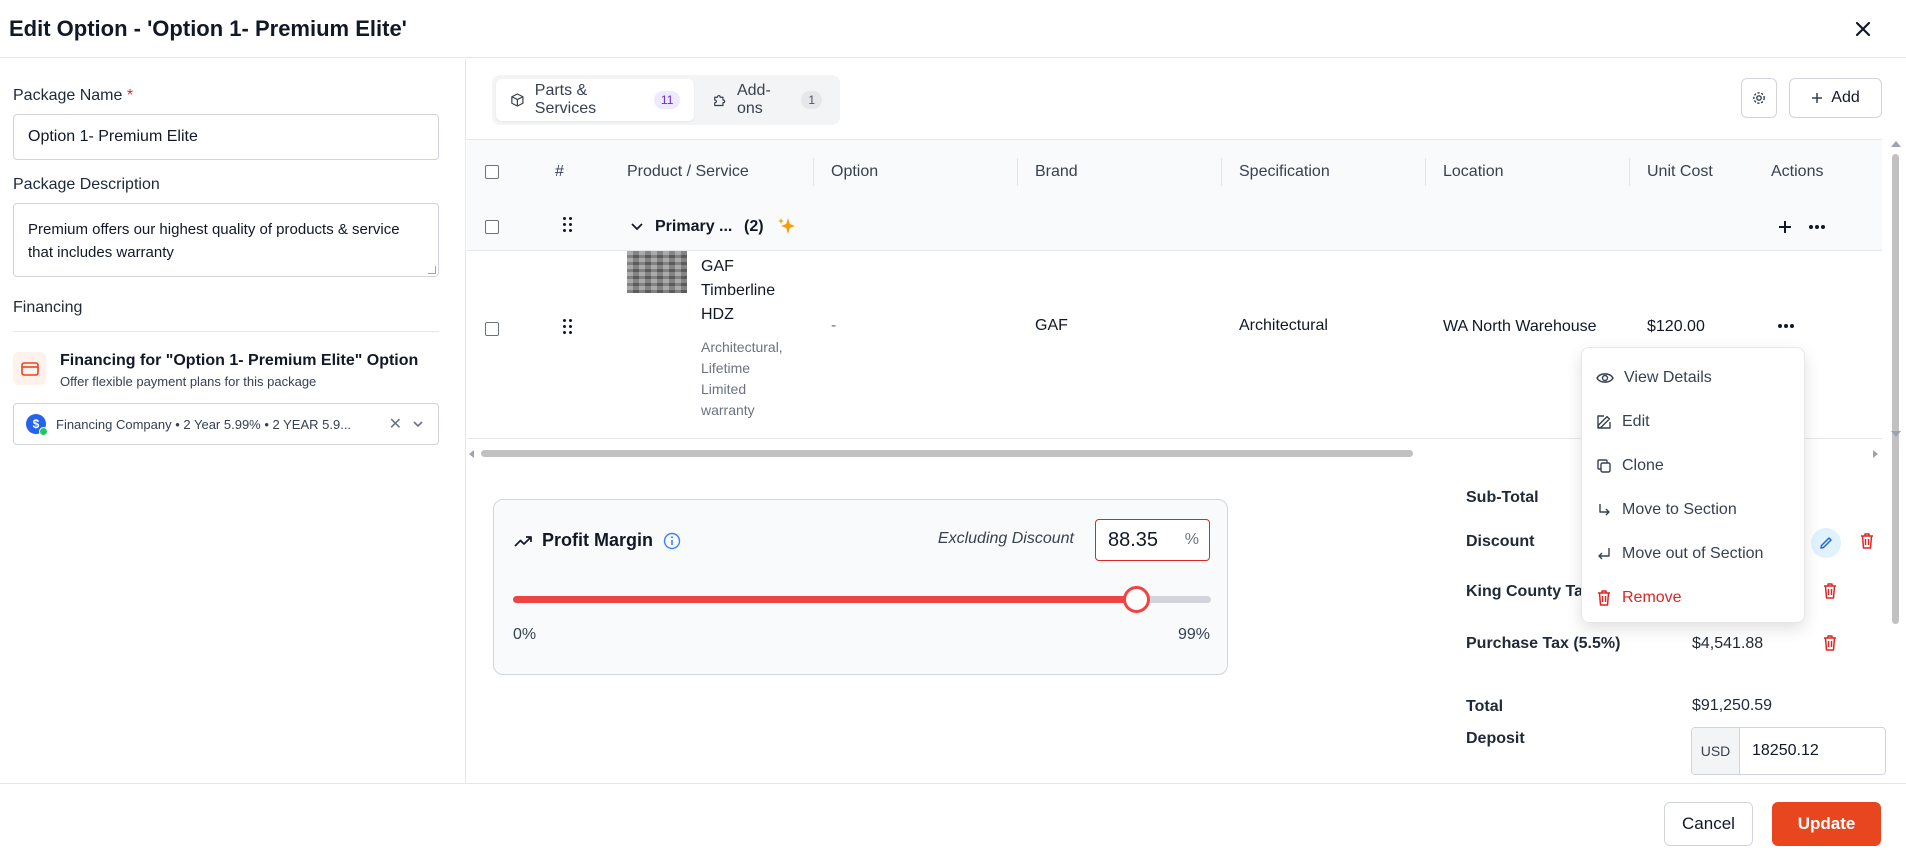 The width and height of the screenshot is (1906, 852). I want to click on menu-item-clone: Clone, so click(1693, 466).